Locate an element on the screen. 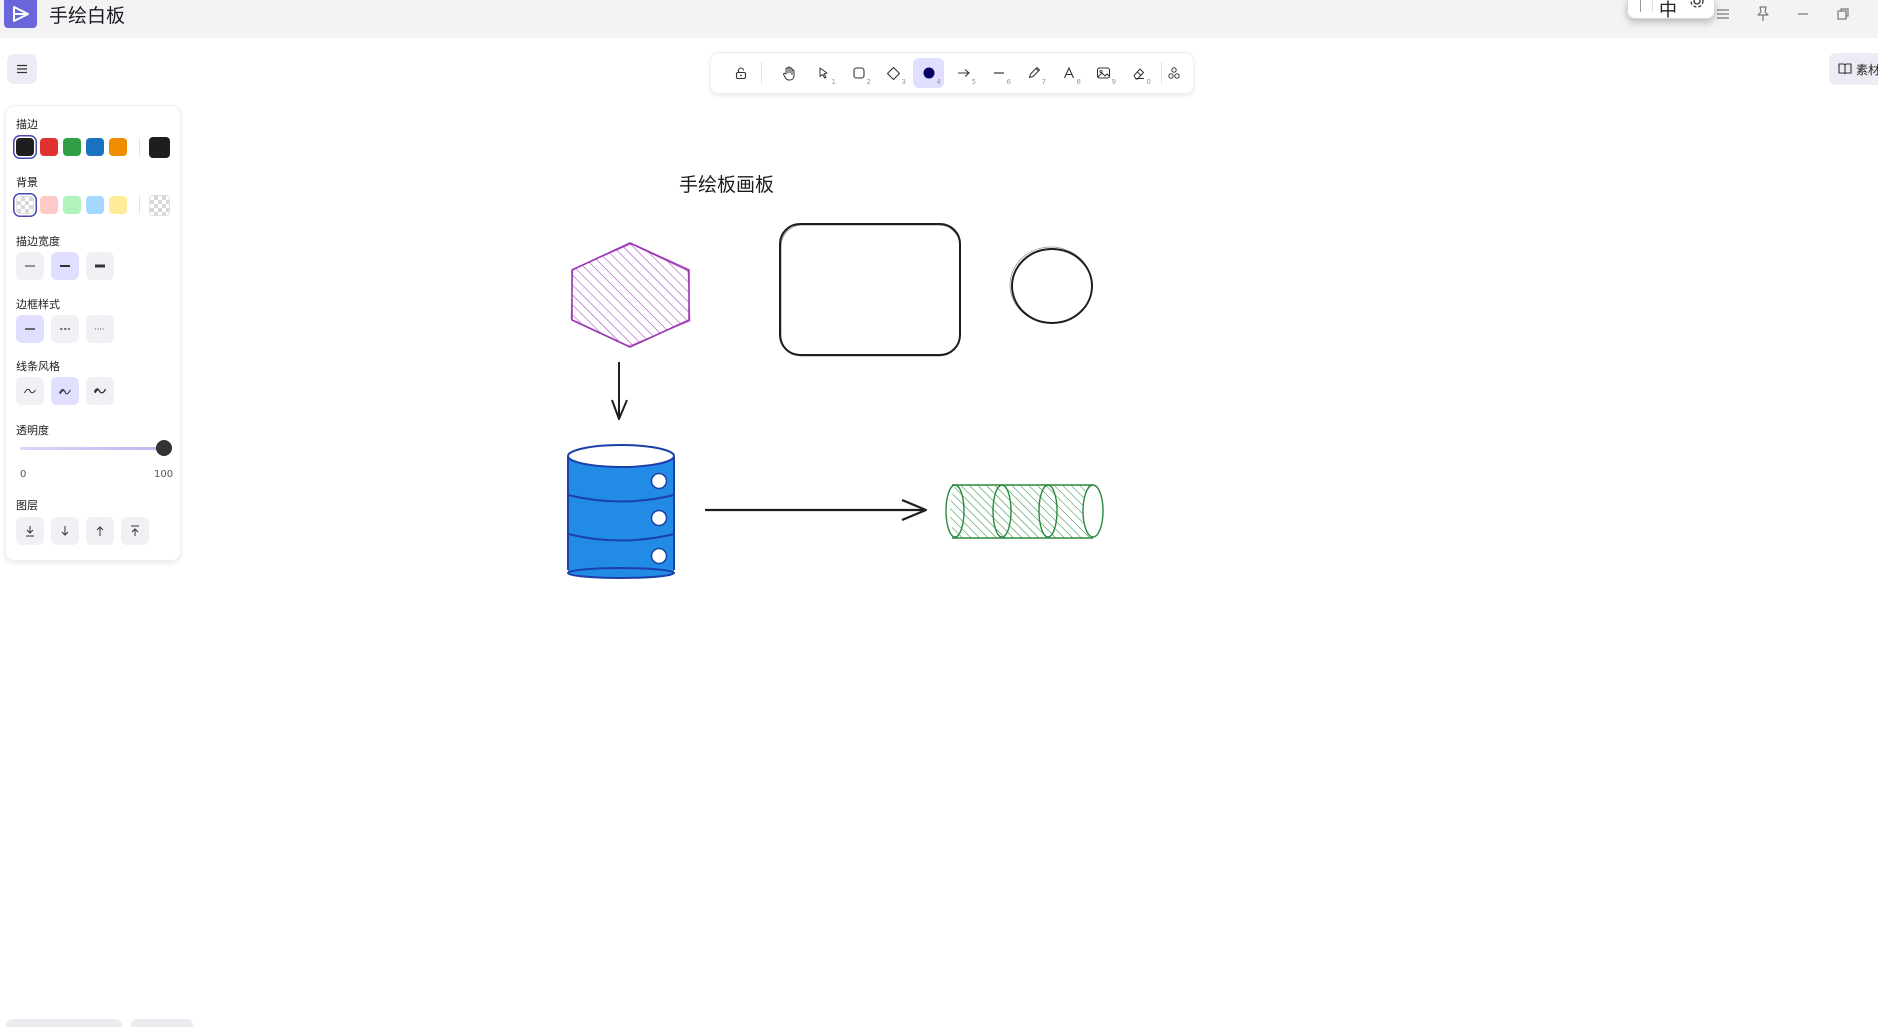 Image resolution: width=1878 pixels, height=1027 pixels. send-backward-icon is located at coordinates (65, 531).